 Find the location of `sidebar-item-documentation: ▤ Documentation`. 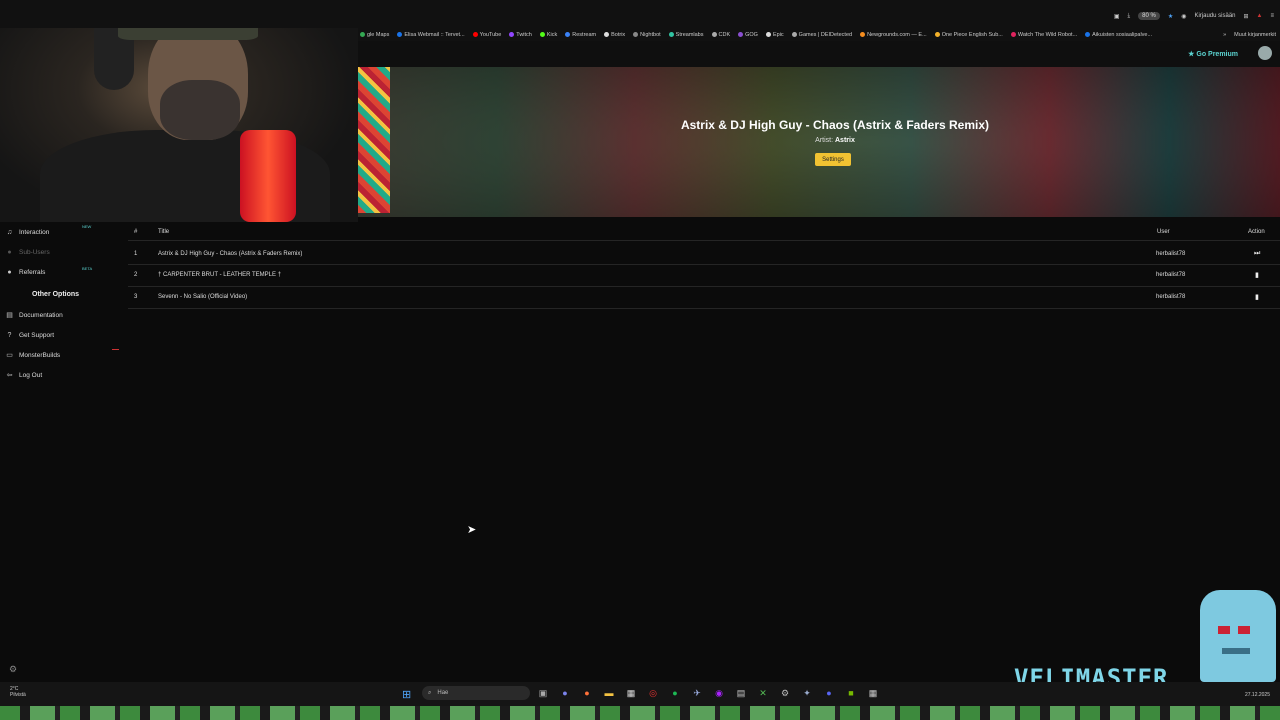

sidebar-item-documentation: ▤ Documentation is located at coordinates (51, 315).